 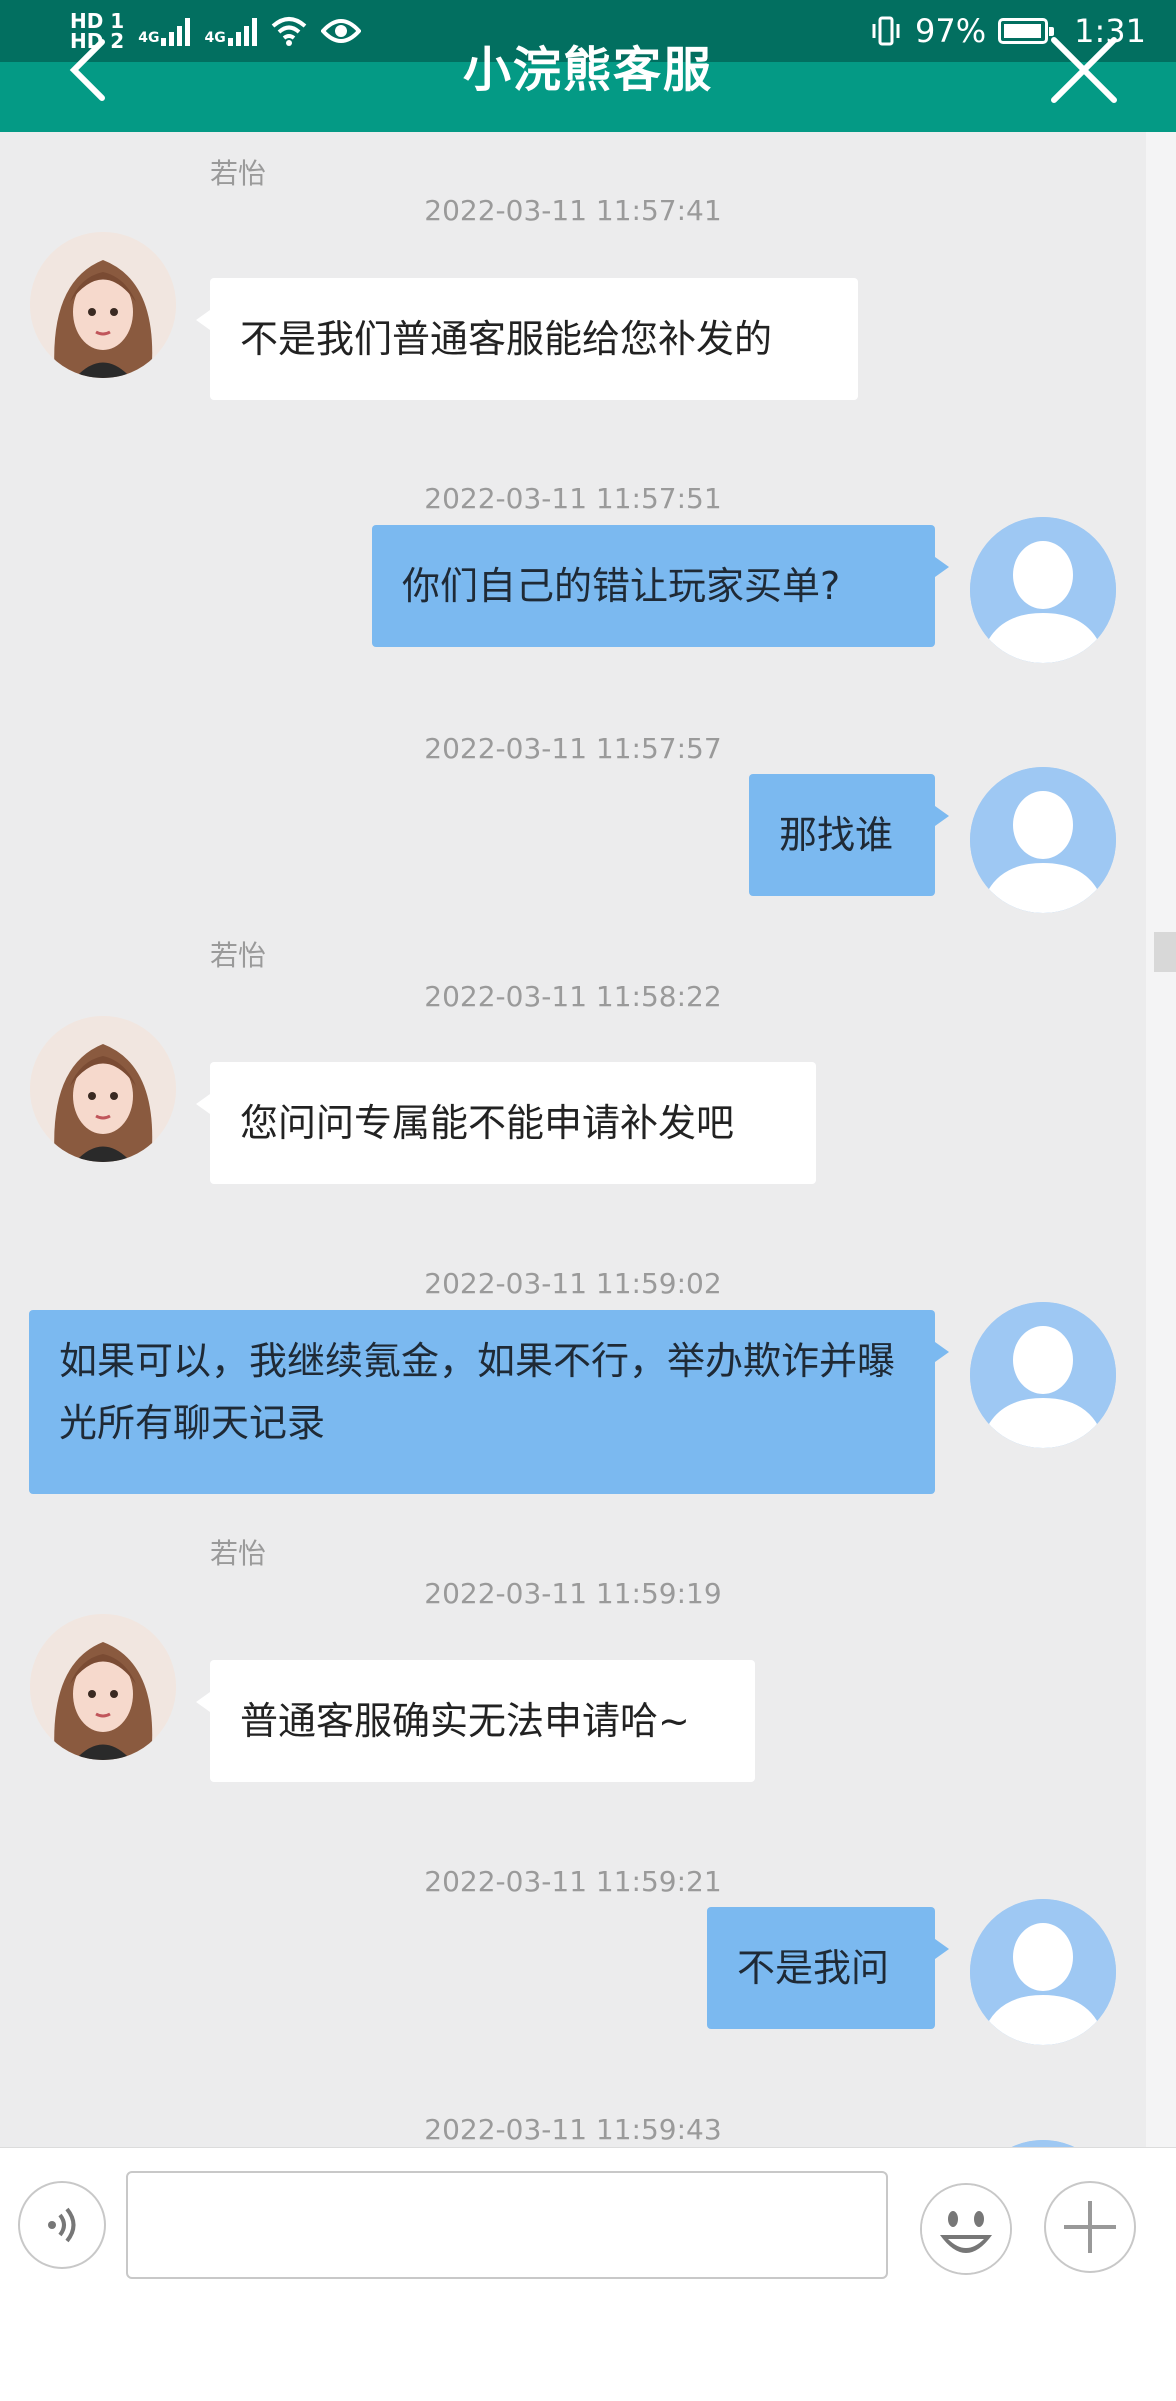 What do you see at coordinates (1161, 1139) in the screenshot?
I see `chat-scrollbar` at bounding box center [1161, 1139].